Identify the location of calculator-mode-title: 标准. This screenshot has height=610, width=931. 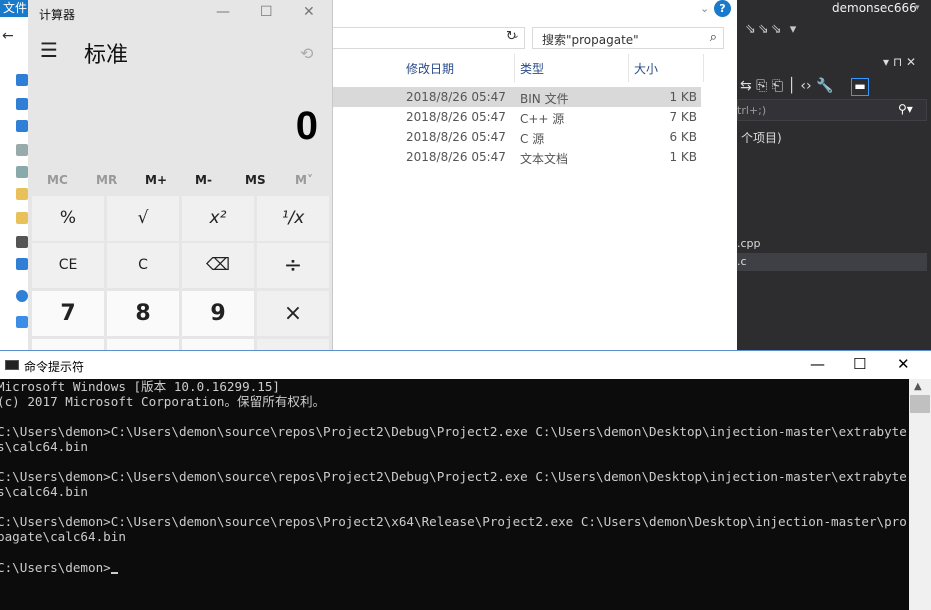
(106, 55).